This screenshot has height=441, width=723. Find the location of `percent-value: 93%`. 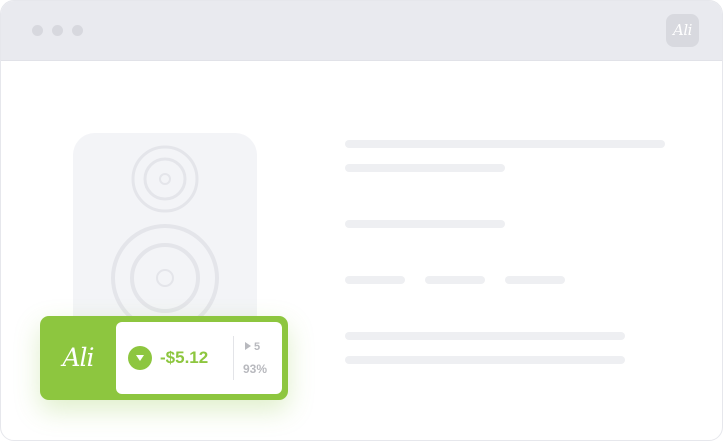

percent-value: 93% is located at coordinates (255, 369).